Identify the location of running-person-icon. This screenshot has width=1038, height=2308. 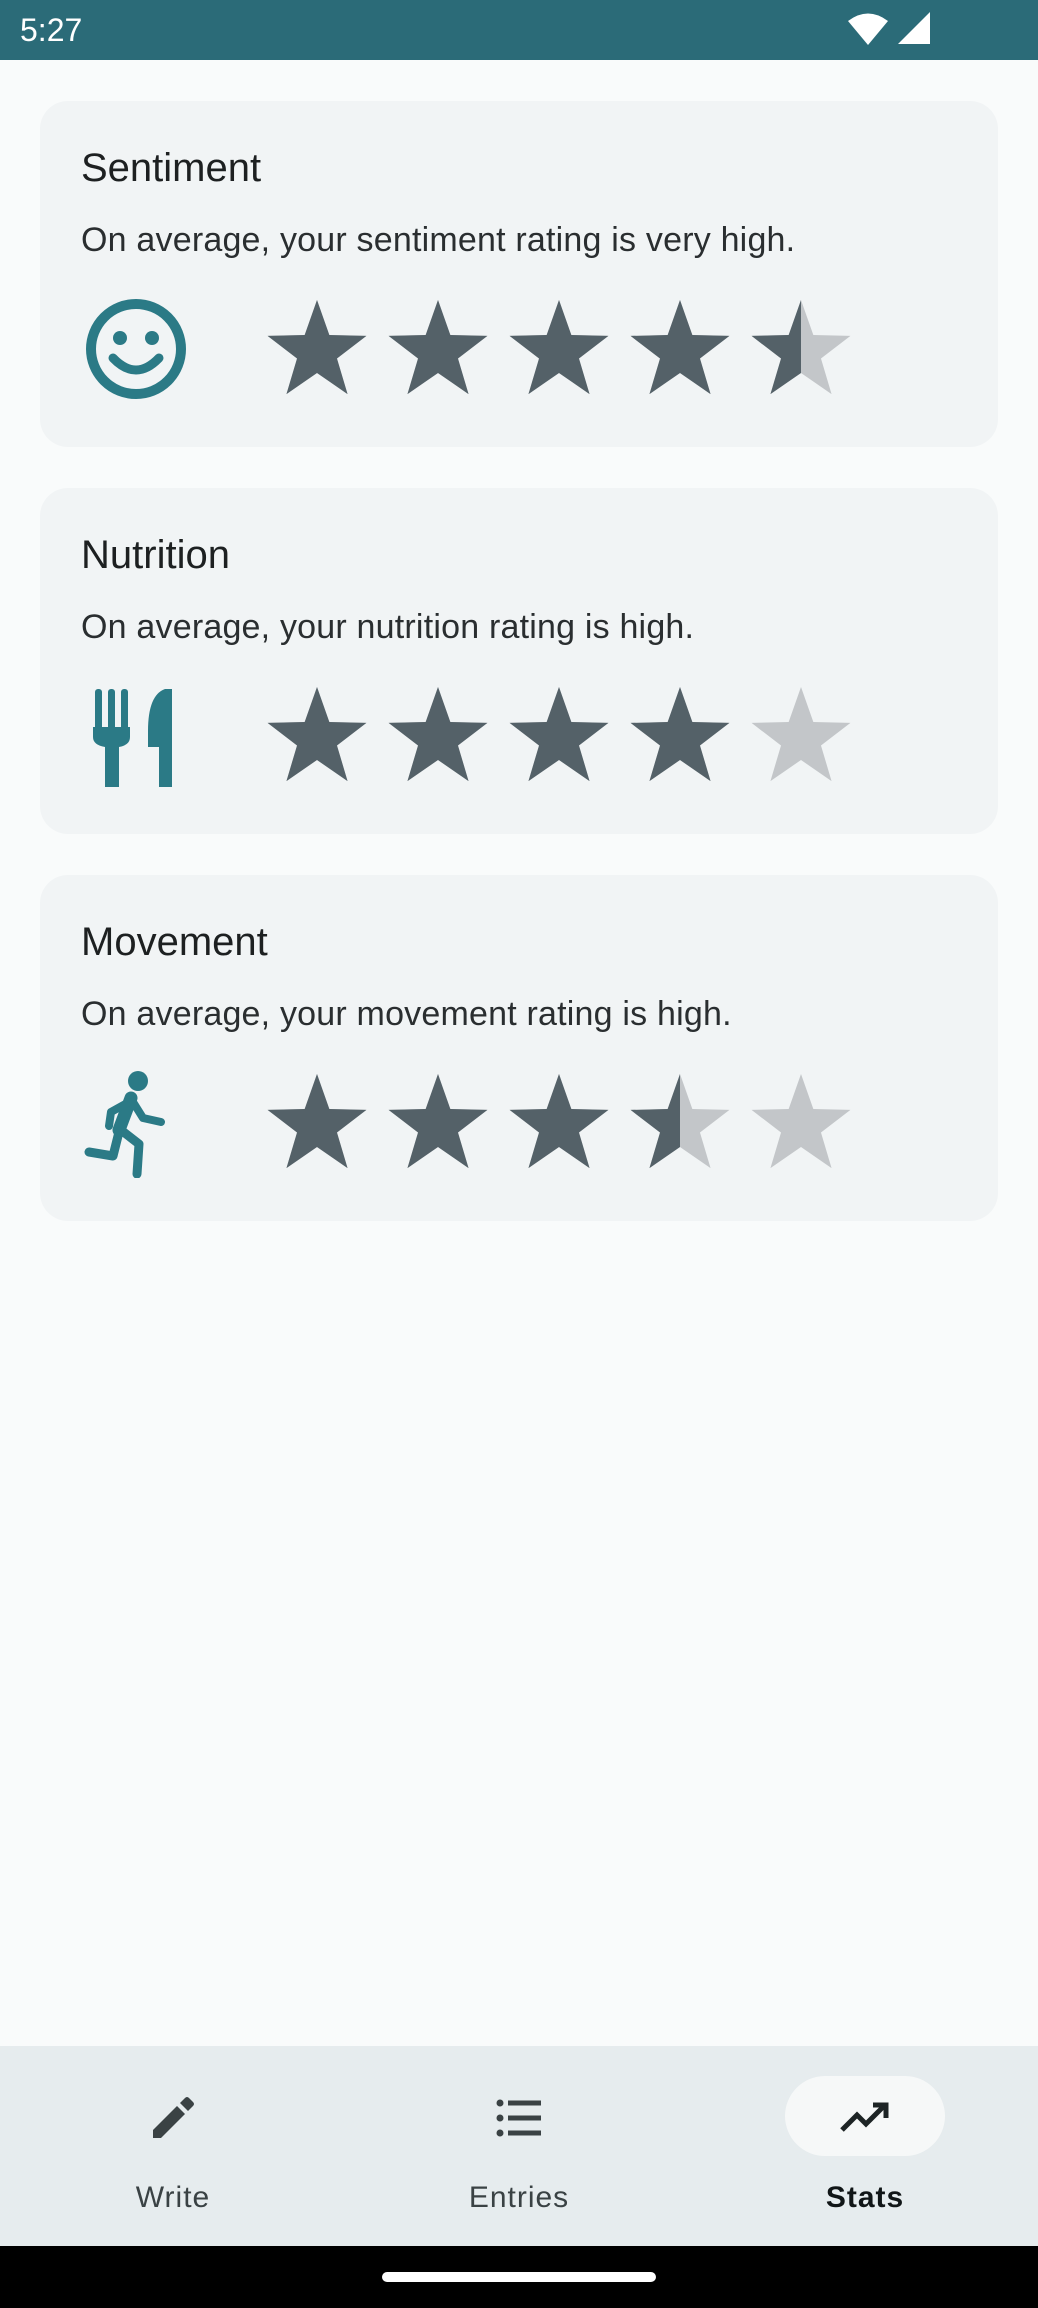
(124, 1124).